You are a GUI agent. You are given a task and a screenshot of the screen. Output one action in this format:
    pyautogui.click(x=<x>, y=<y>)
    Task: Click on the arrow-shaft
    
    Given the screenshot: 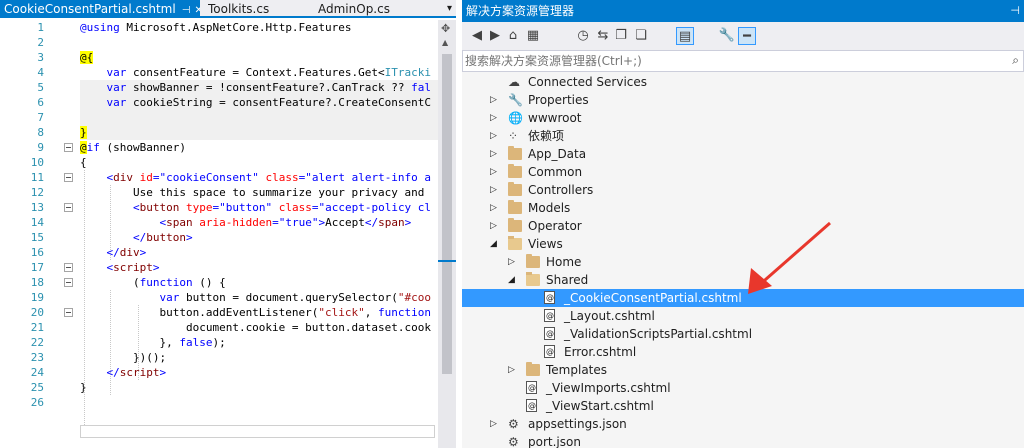 What is the action you would take?
    pyautogui.click(x=793, y=255)
    